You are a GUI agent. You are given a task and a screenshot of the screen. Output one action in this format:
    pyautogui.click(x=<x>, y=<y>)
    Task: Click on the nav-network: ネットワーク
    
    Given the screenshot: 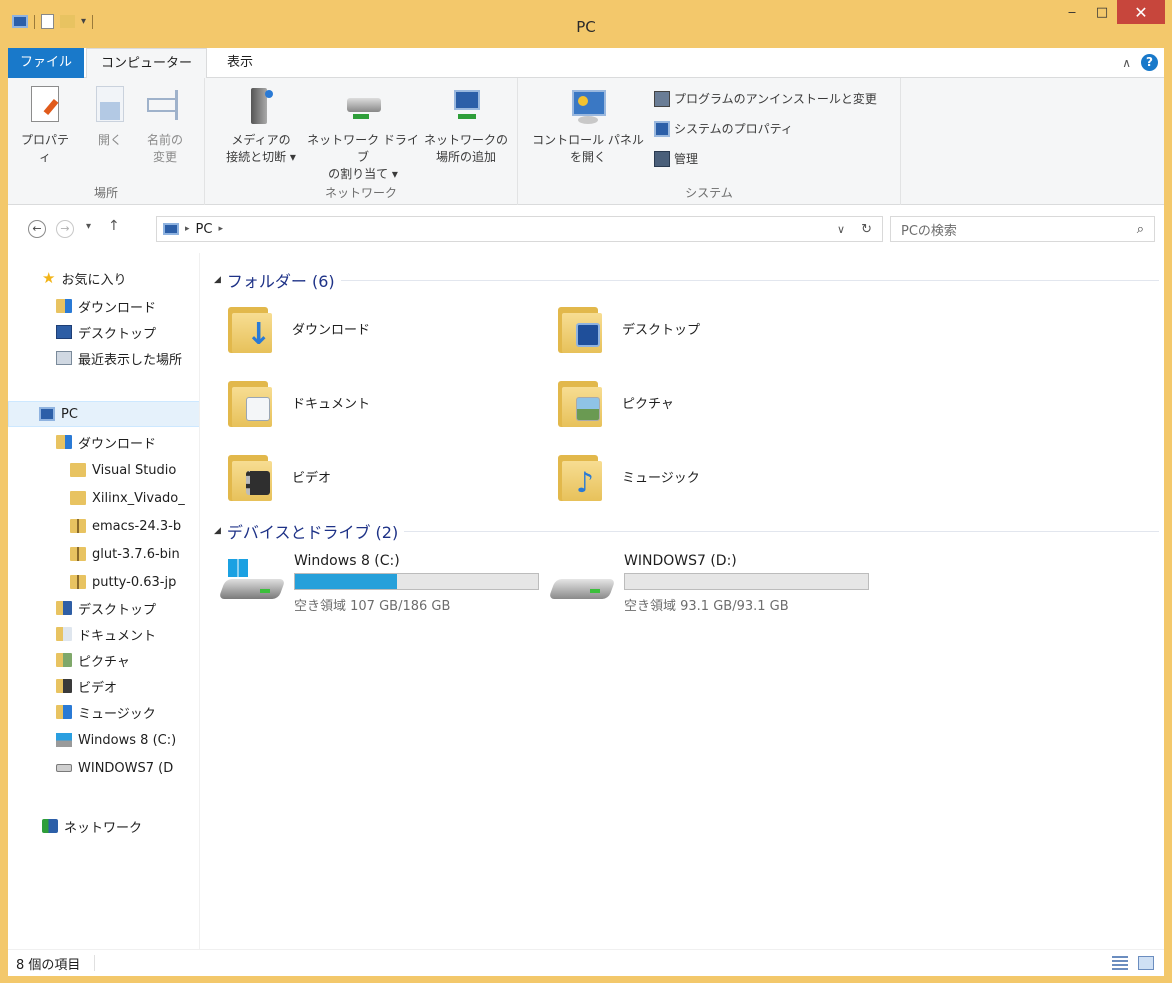 What is the action you would take?
    pyautogui.click(x=103, y=826)
    